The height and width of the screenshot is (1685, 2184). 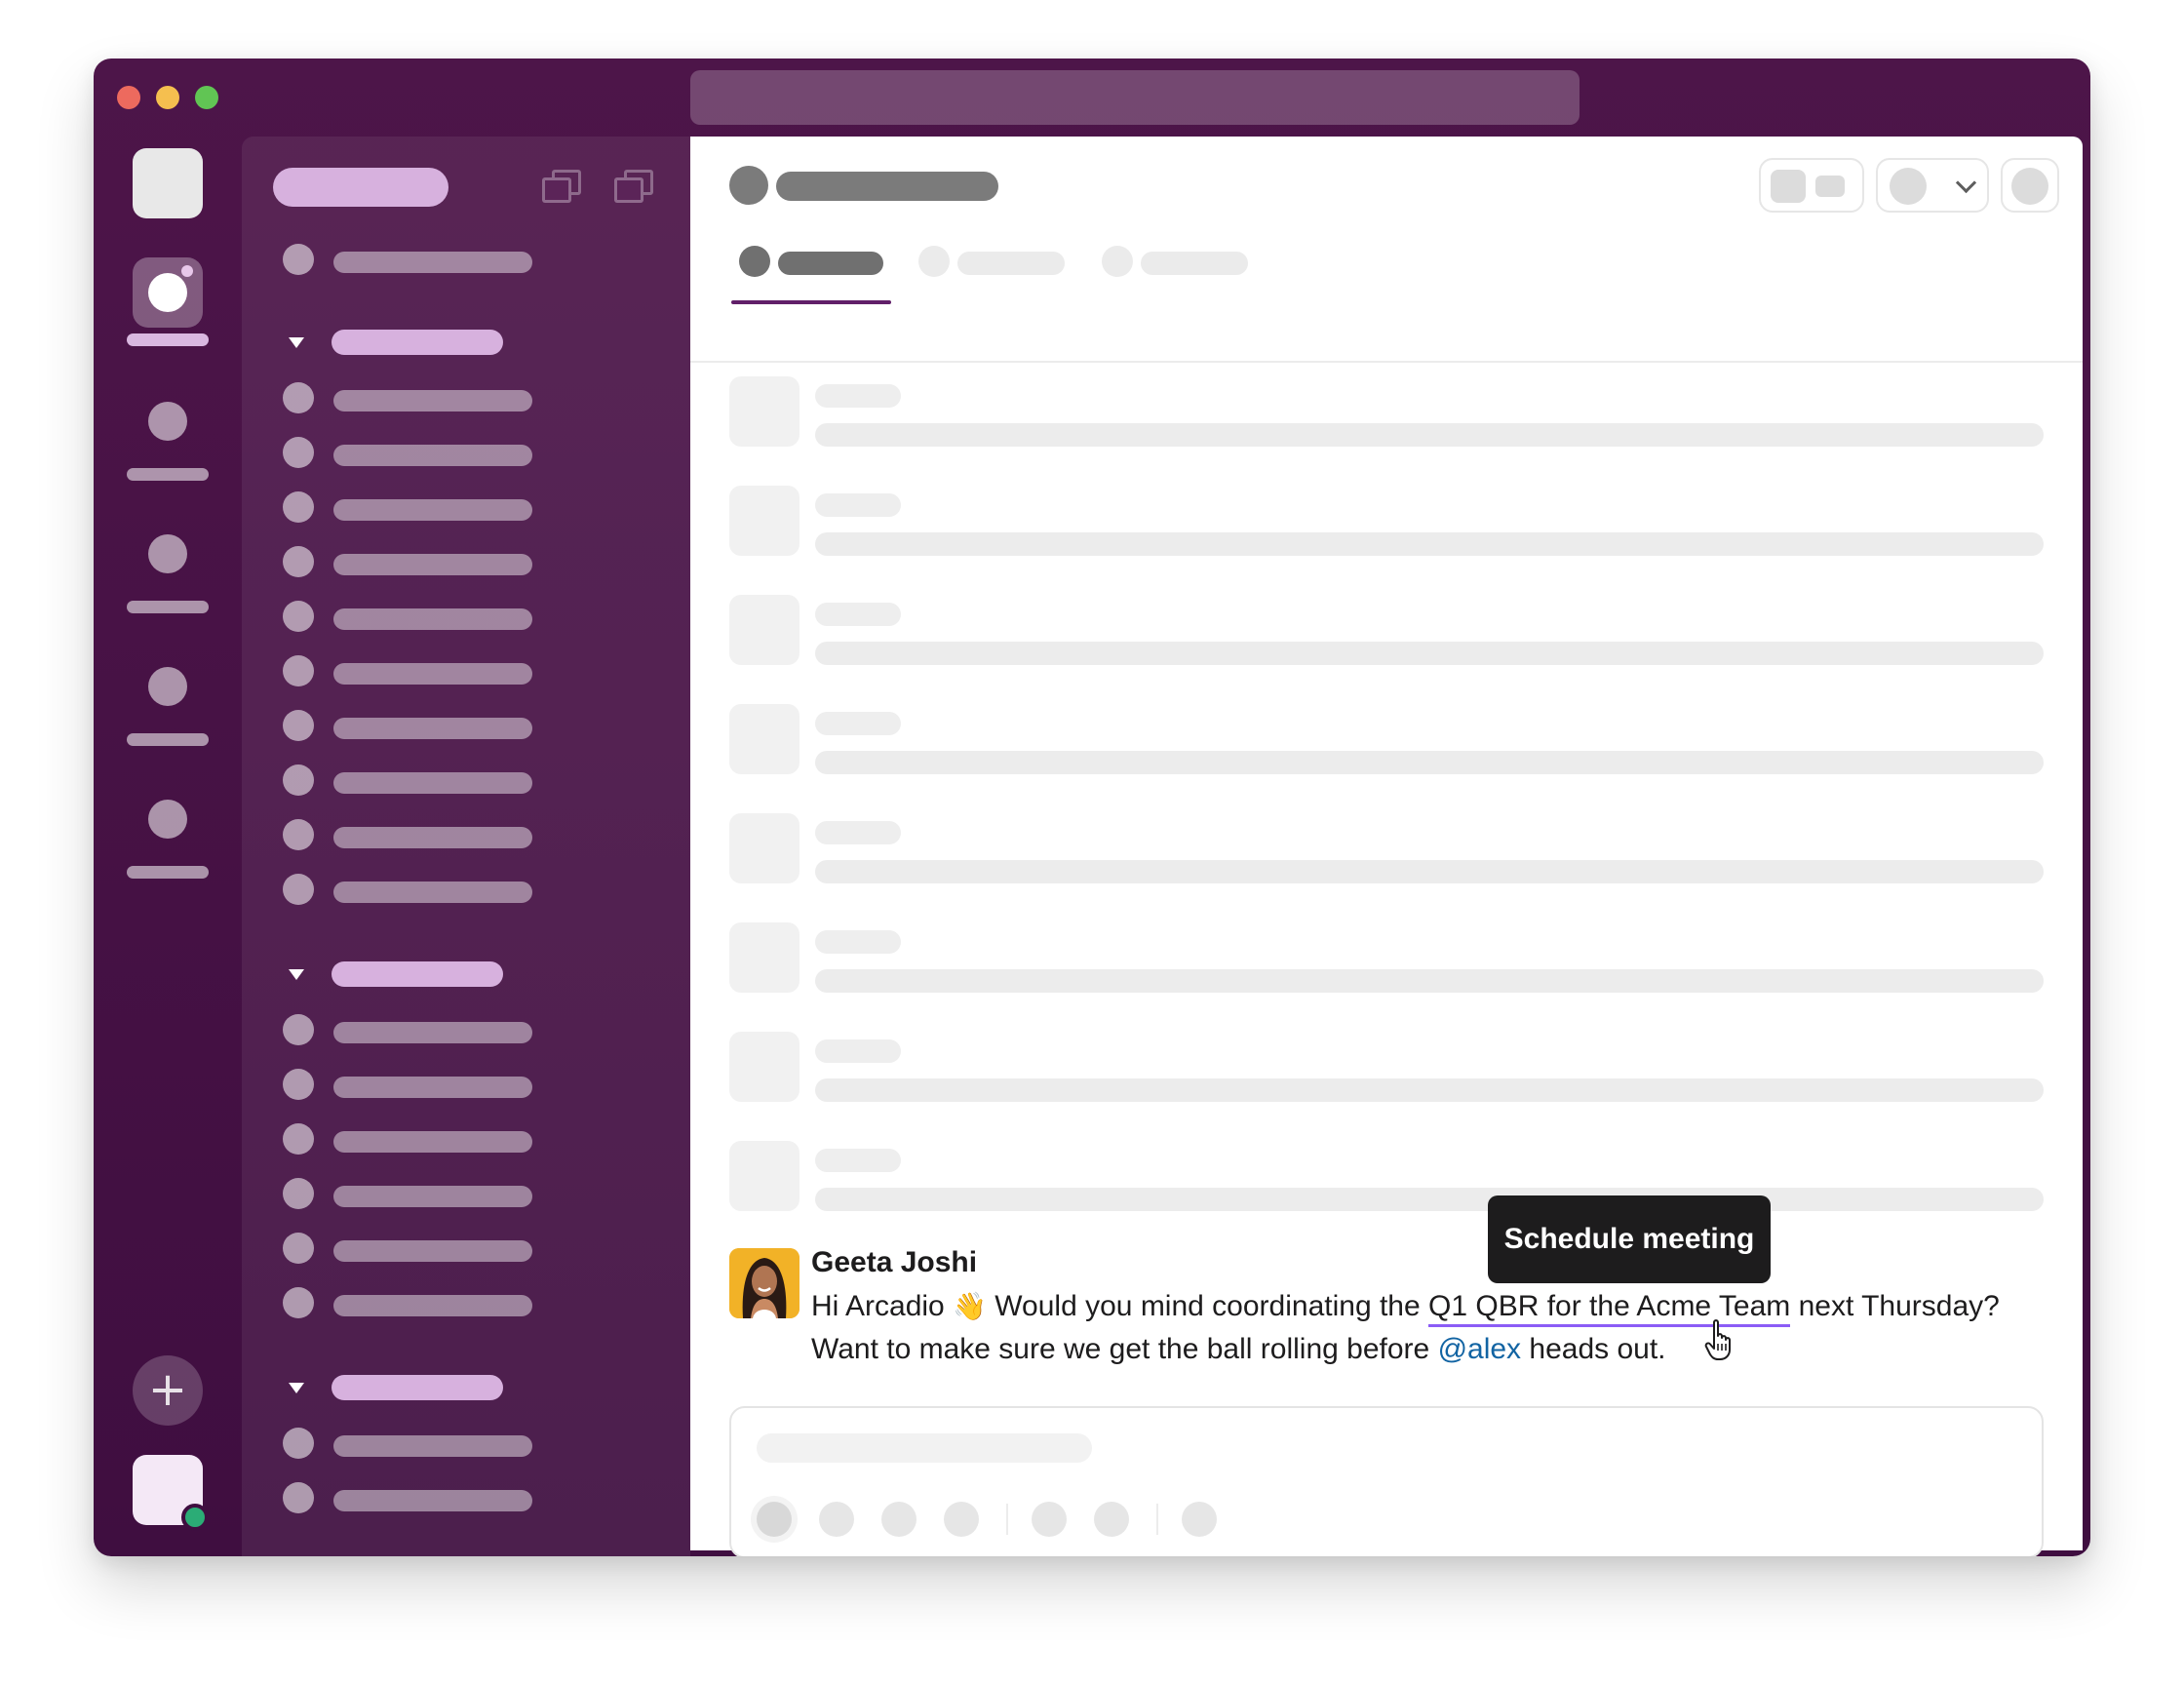 What do you see at coordinates (1593, 1349) in the screenshot?
I see `message-text: heads out.` at bounding box center [1593, 1349].